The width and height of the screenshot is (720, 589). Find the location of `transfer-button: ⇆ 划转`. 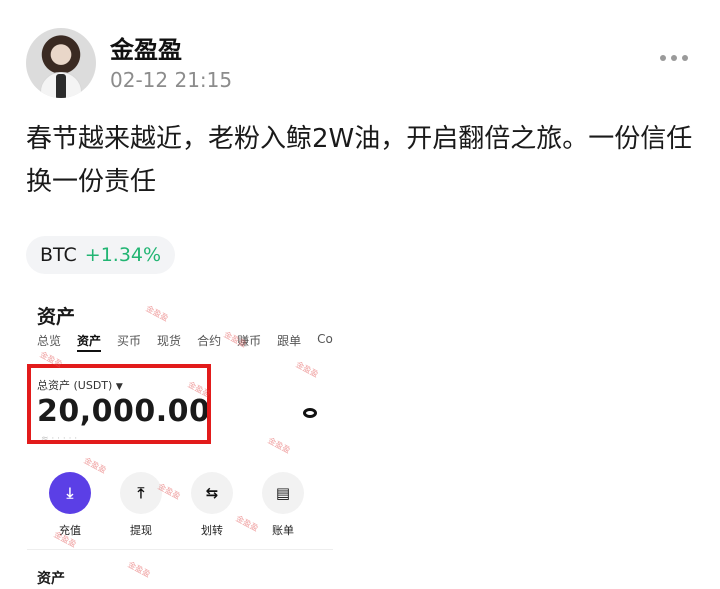

transfer-button: ⇆ 划转 is located at coordinates (212, 505).